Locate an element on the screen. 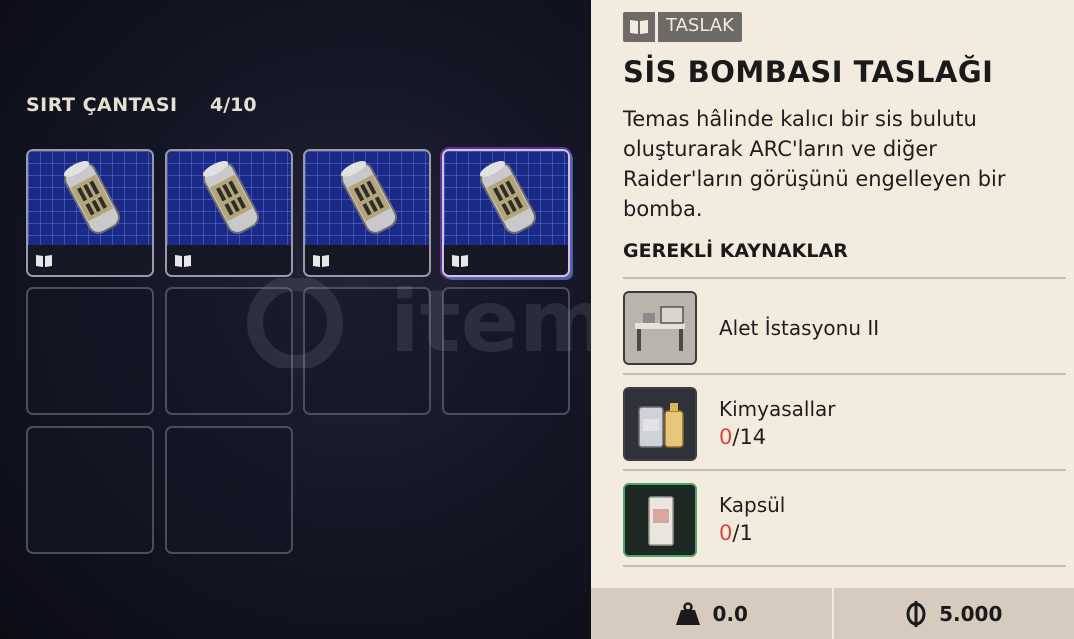 Image resolution: width=1074 pixels, height=639 pixels. workbench-icon is located at coordinates (660, 328).